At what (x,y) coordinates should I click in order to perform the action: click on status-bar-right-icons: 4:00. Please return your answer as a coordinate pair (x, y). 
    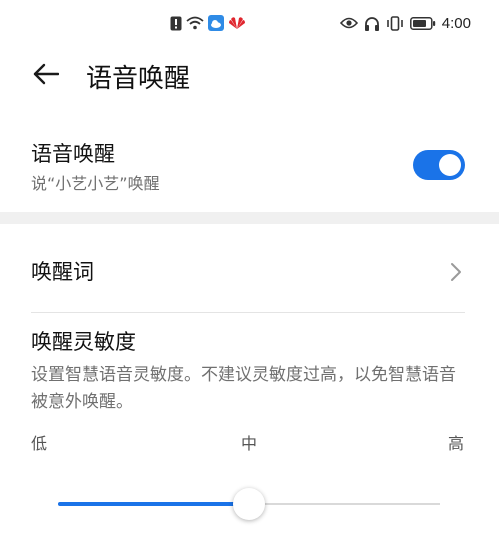
    Looking at the image, I should click on (405, 23).